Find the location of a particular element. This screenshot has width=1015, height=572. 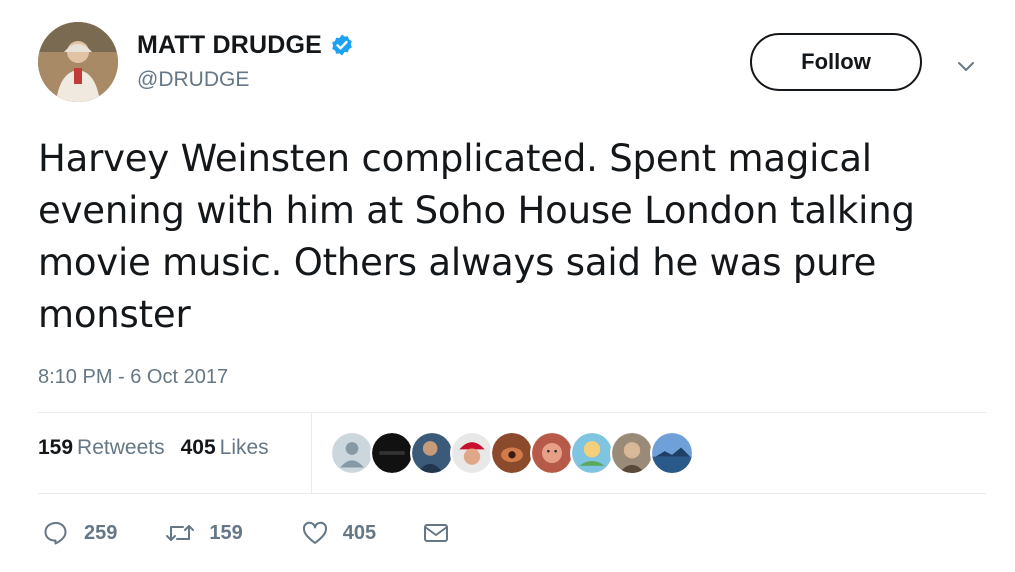

profile-photo-icon is located at coordinates (78, 62).